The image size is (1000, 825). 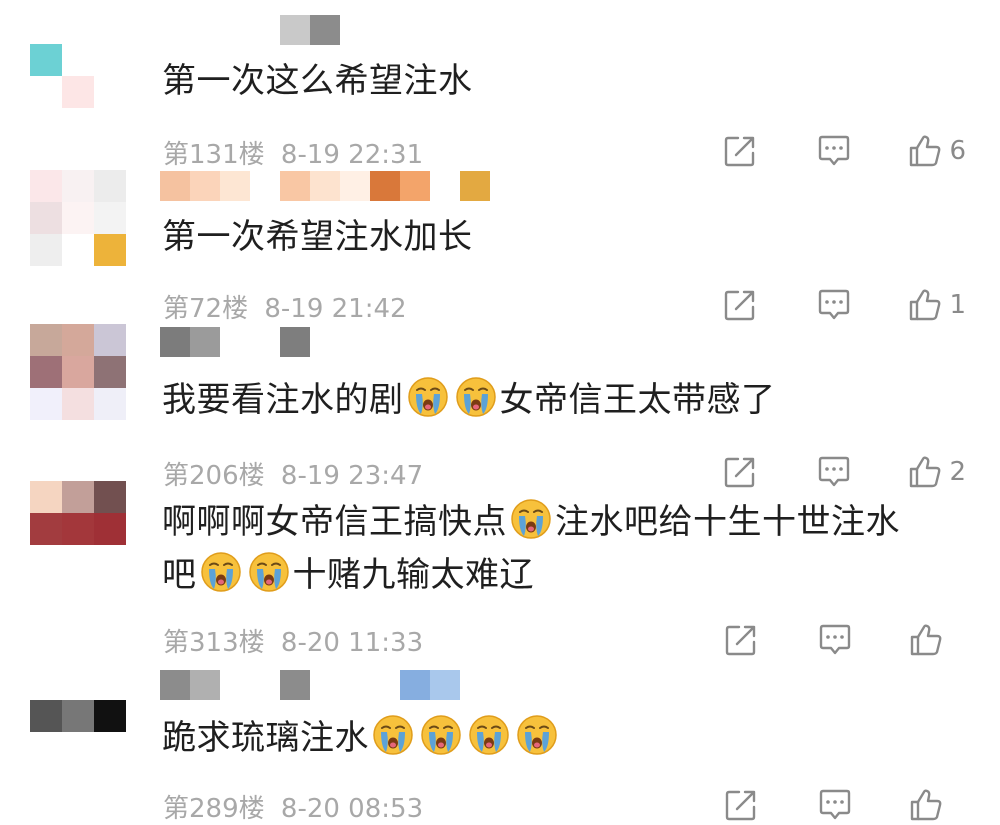 I want to click on comment-actions: 6, so click(x=844, y=151).